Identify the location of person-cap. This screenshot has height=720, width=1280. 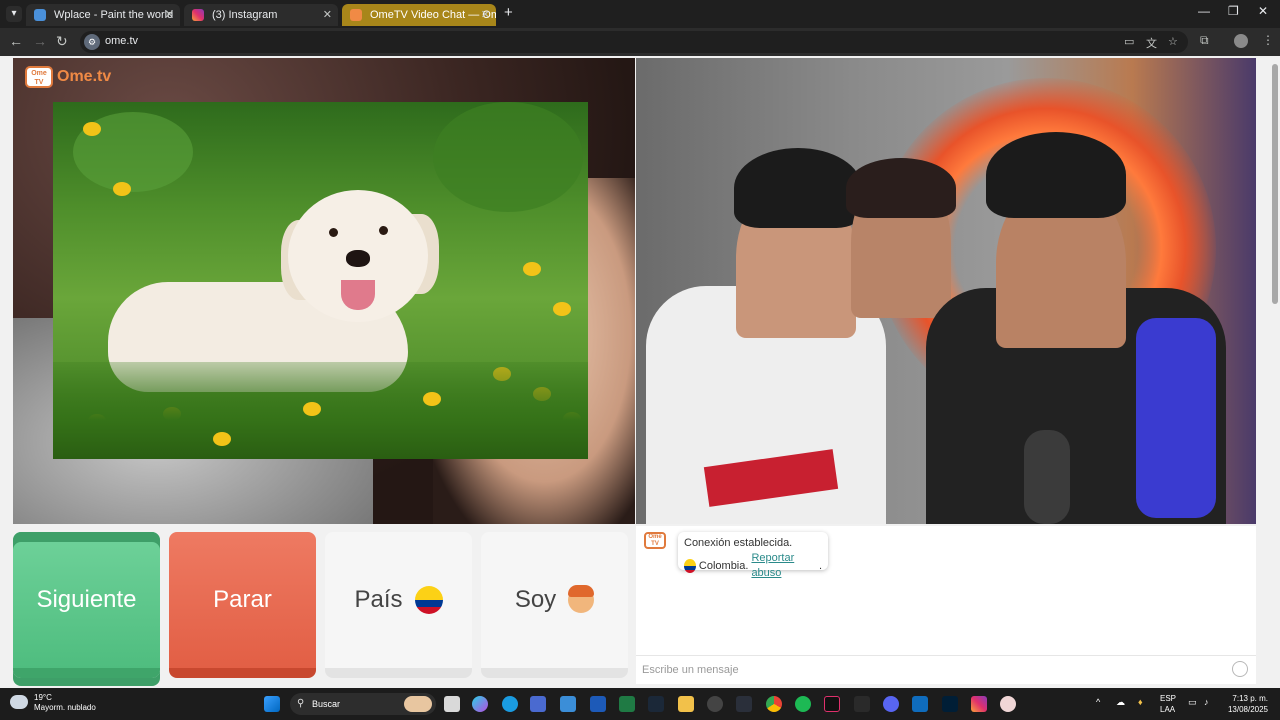
(798, 188).